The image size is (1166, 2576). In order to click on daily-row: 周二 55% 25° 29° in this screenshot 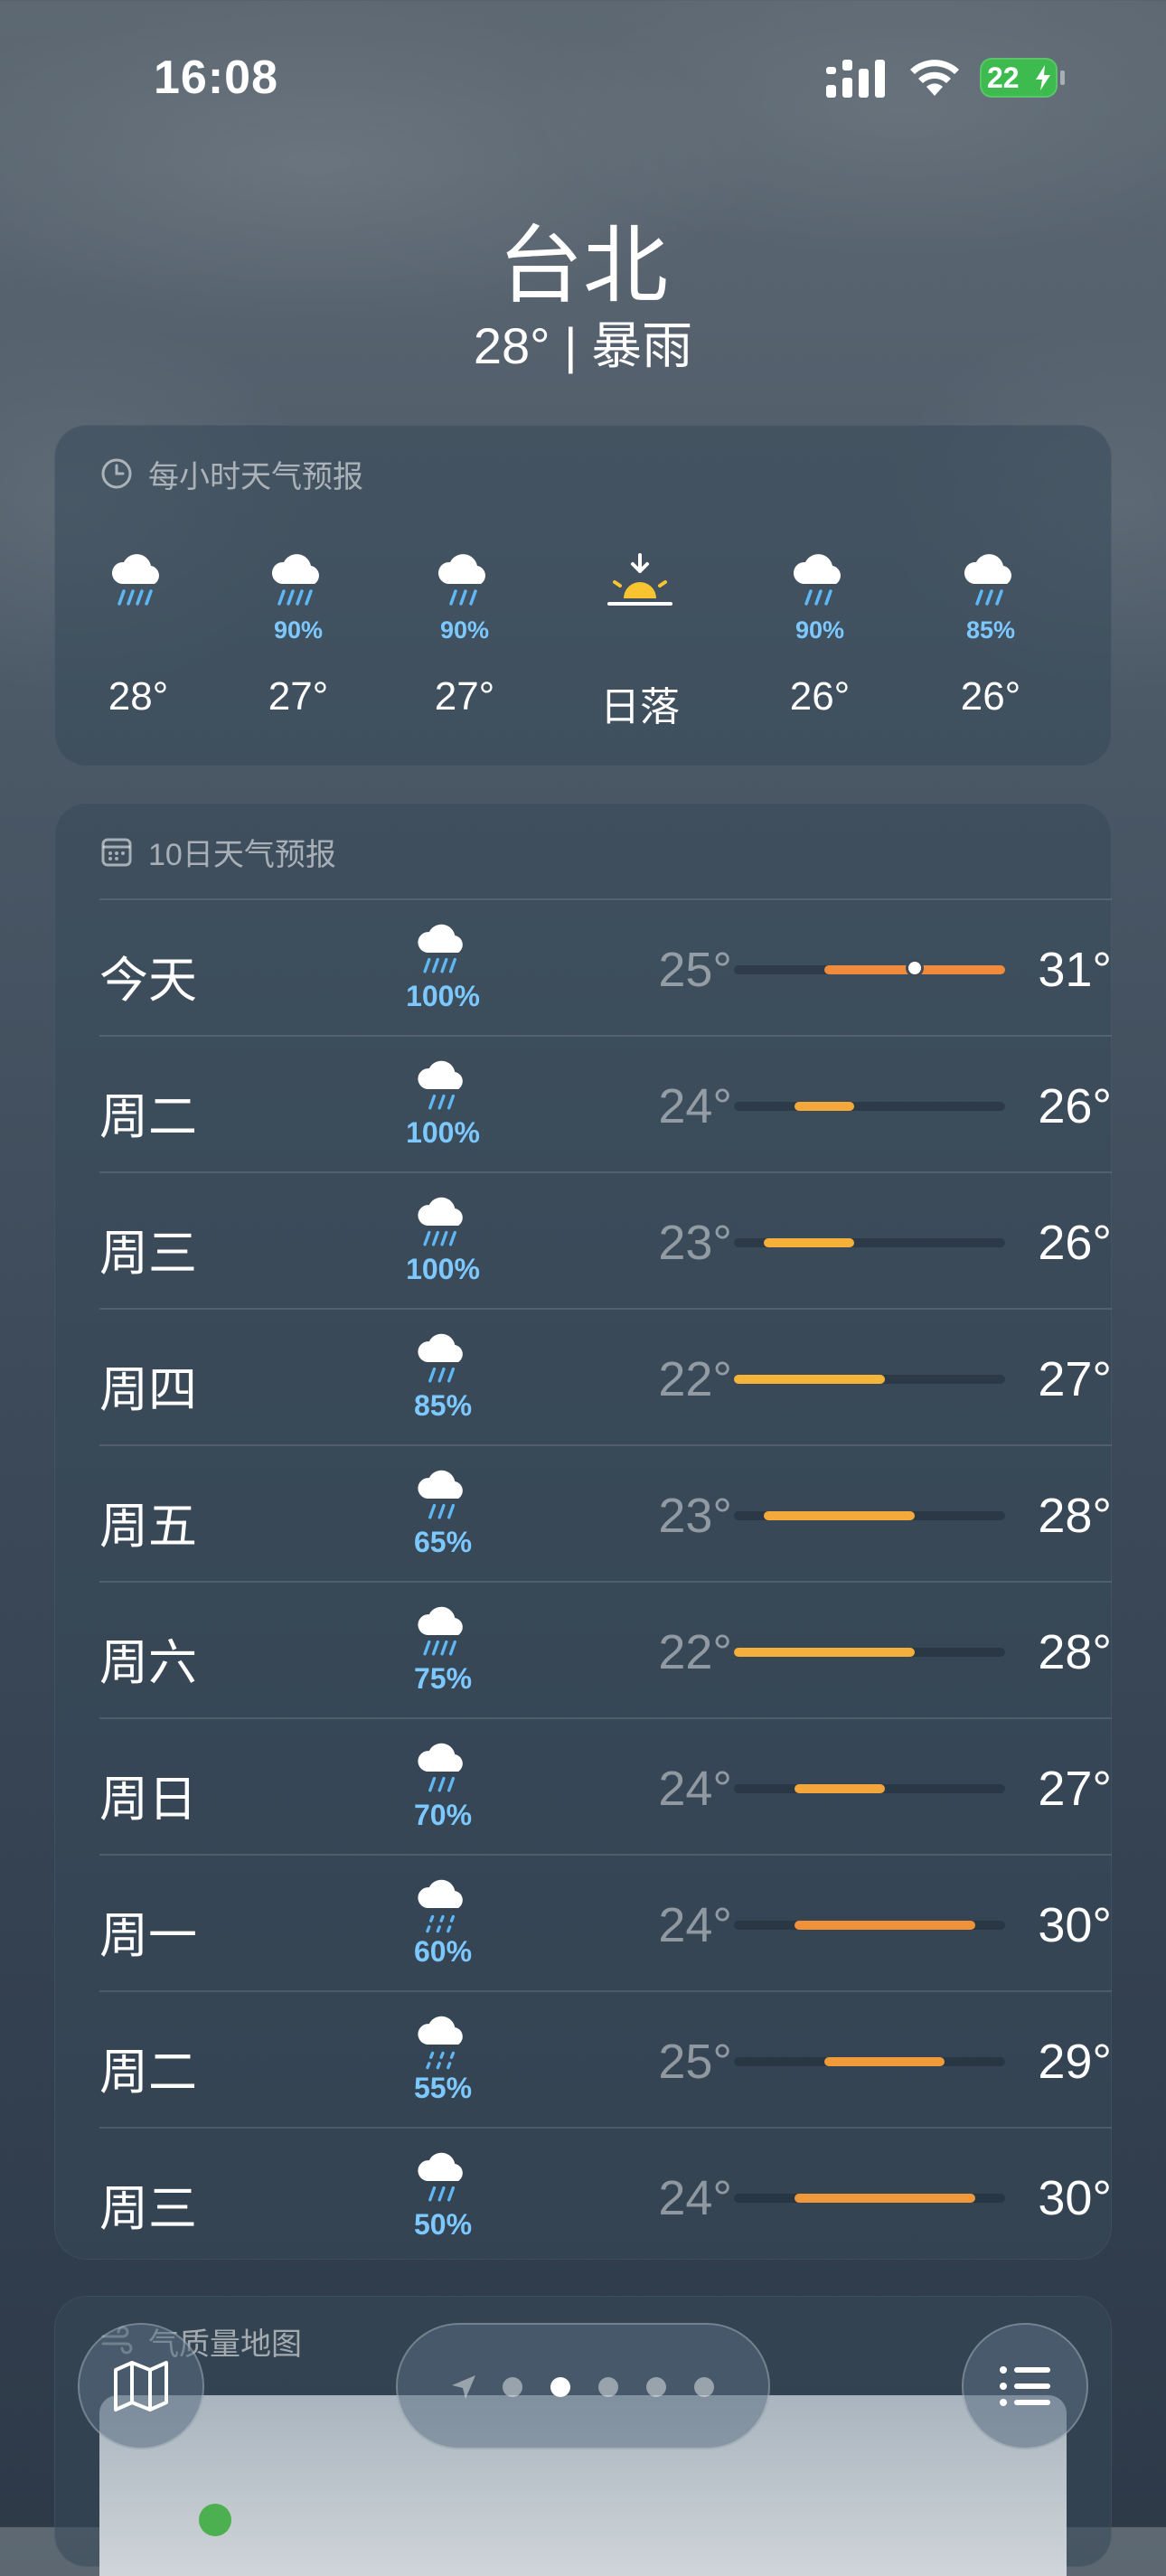, I will do `click(605, 2059)`.